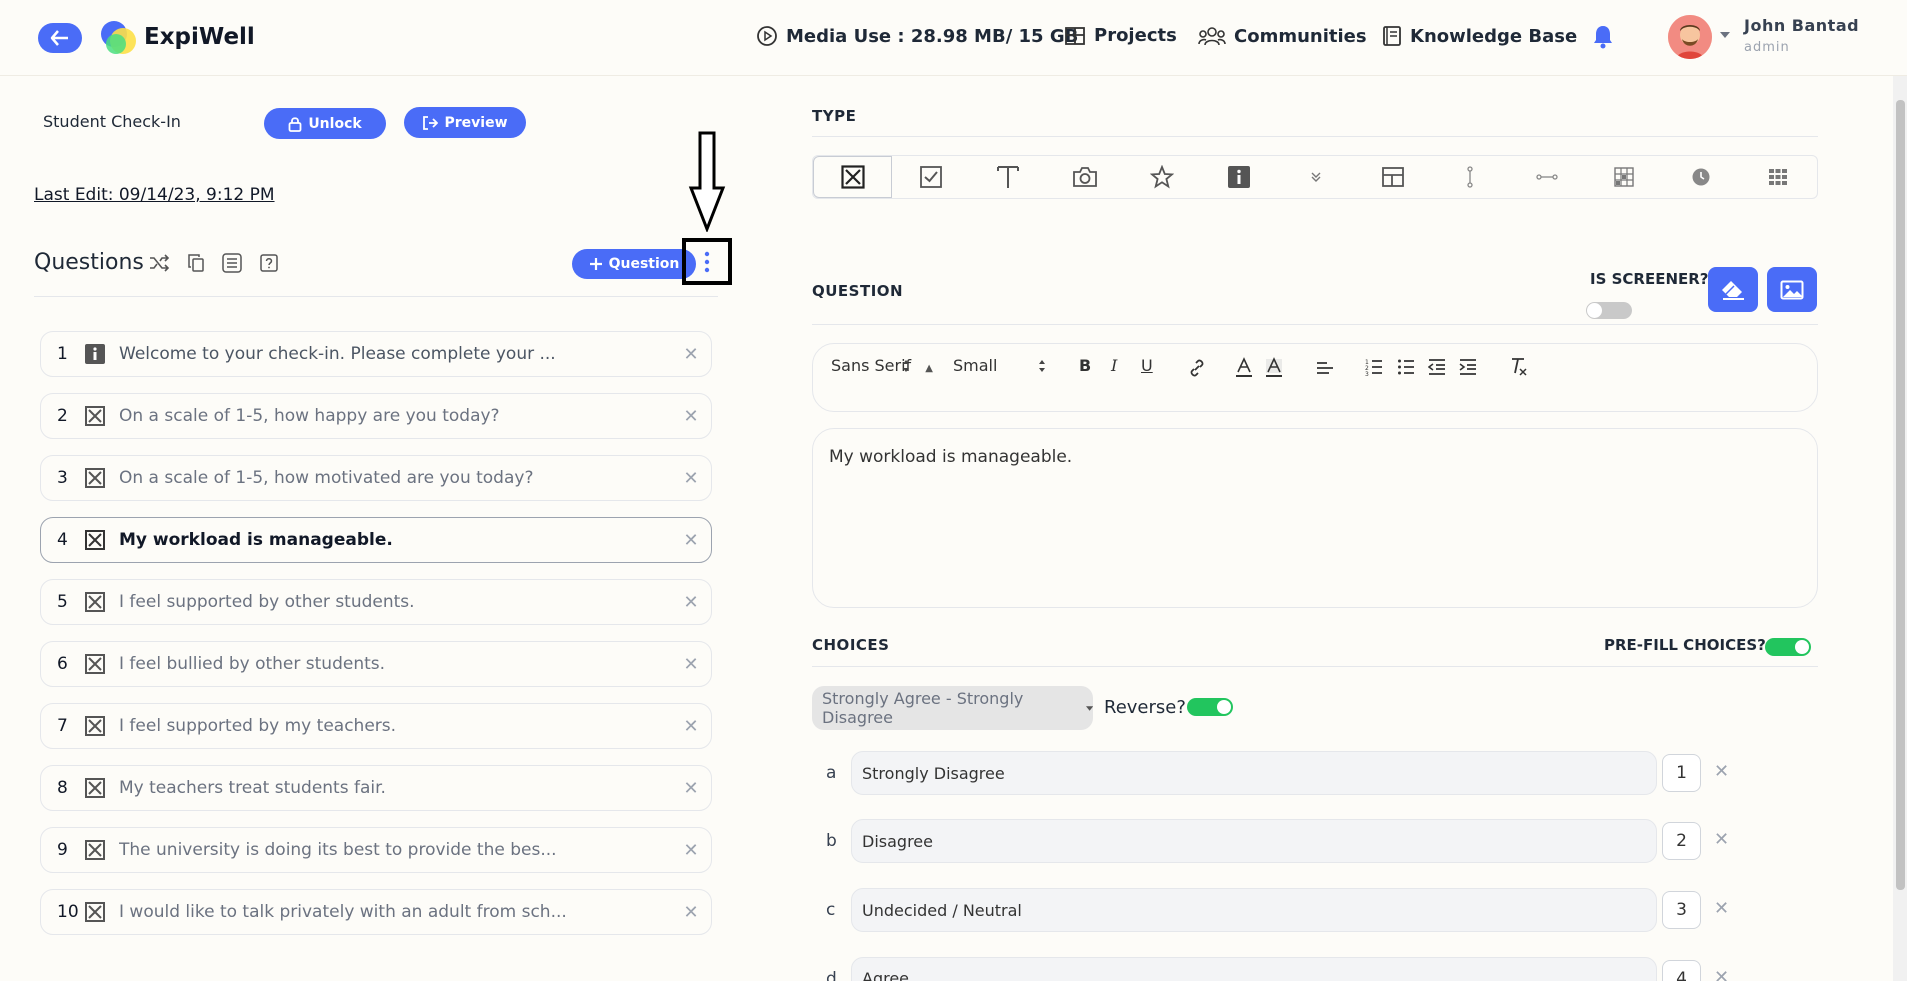  What do you see at coordinates (232, 263) in the screenshot?
I see `list-icon` at bounding box center [232, 263].